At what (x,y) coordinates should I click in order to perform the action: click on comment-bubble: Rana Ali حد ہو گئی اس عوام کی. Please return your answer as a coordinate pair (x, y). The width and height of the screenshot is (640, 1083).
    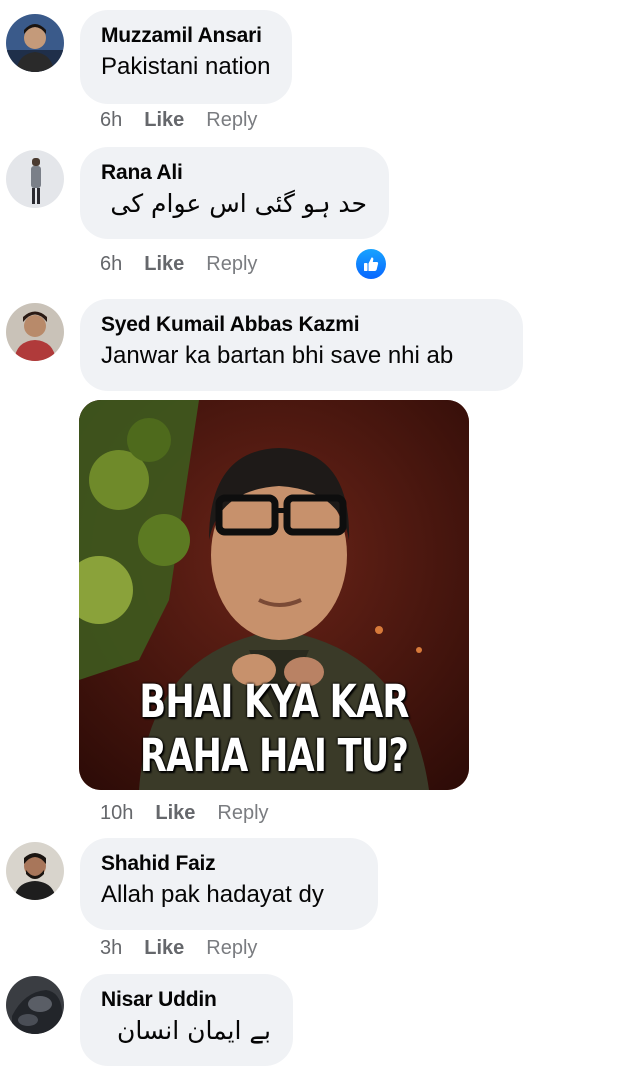
    Looking at the image, I should click on (234, 193).